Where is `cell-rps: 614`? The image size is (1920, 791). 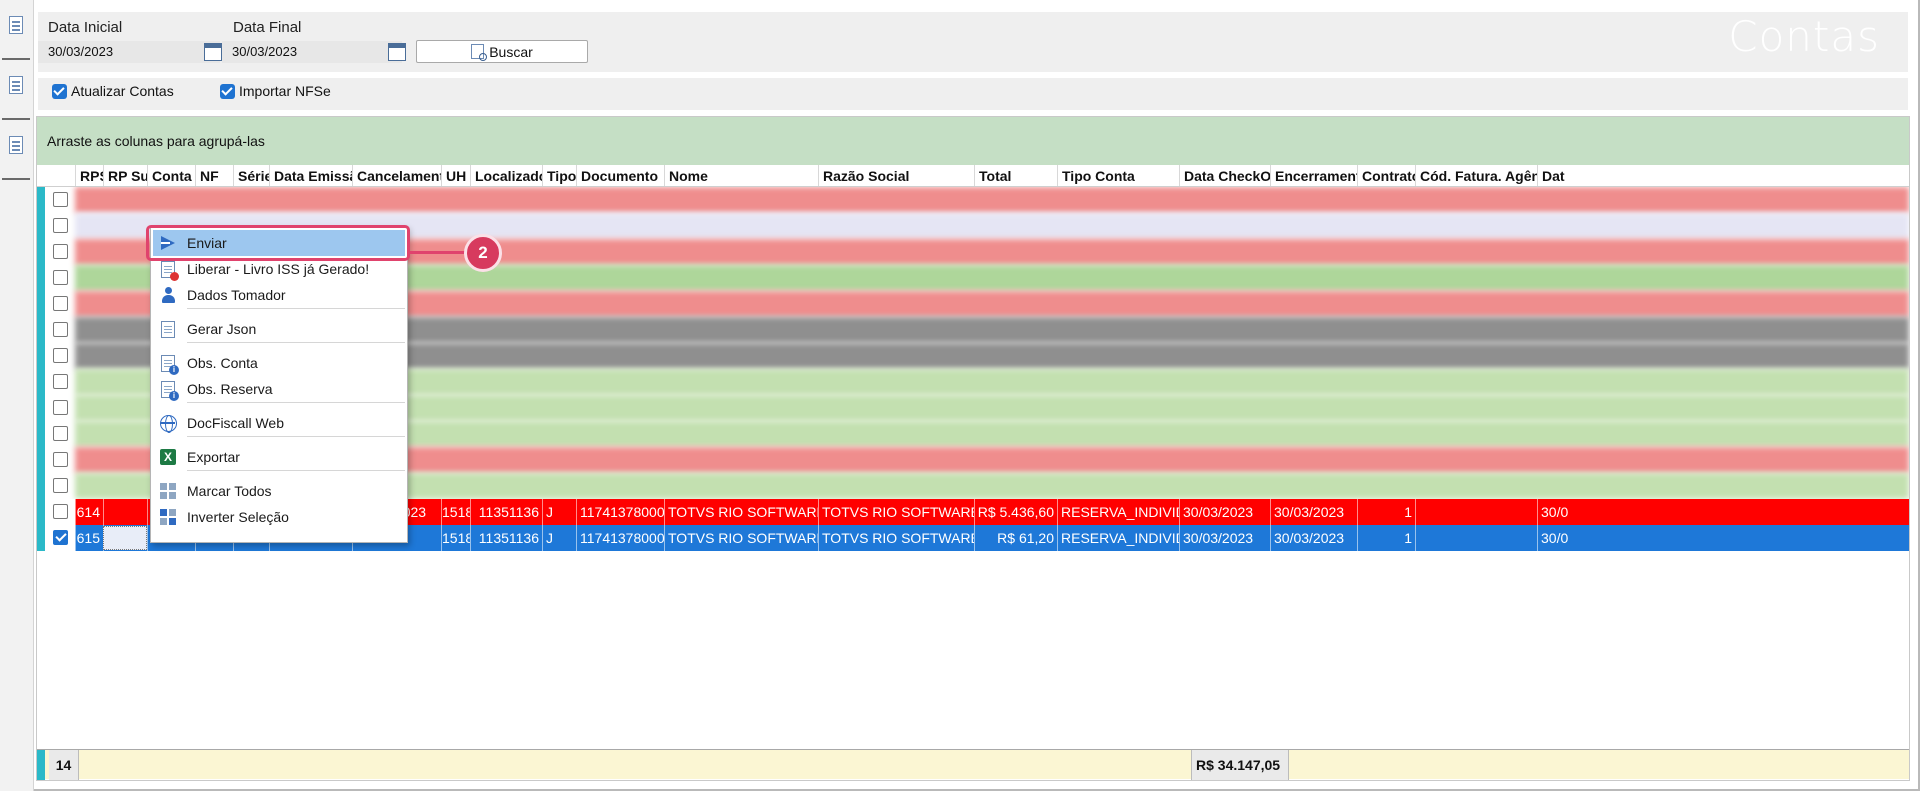
cell-rps: 614 is located at coordinates (89, 512).